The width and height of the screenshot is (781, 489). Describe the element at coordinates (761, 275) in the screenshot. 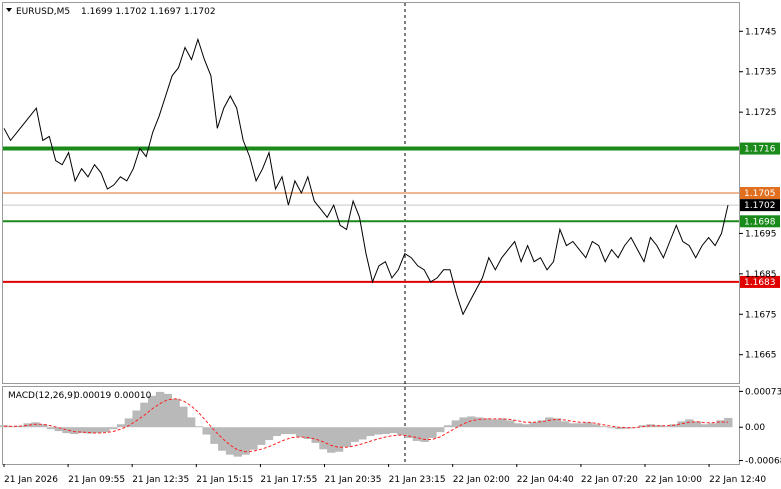

I see `price-tick-label: 1.1685` at that location.